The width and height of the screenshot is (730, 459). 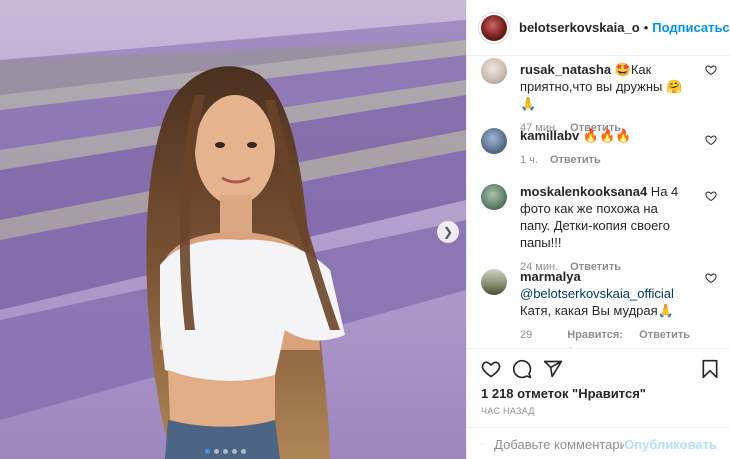 I want to click on carousel-indicator, so click(x=225, y=451).